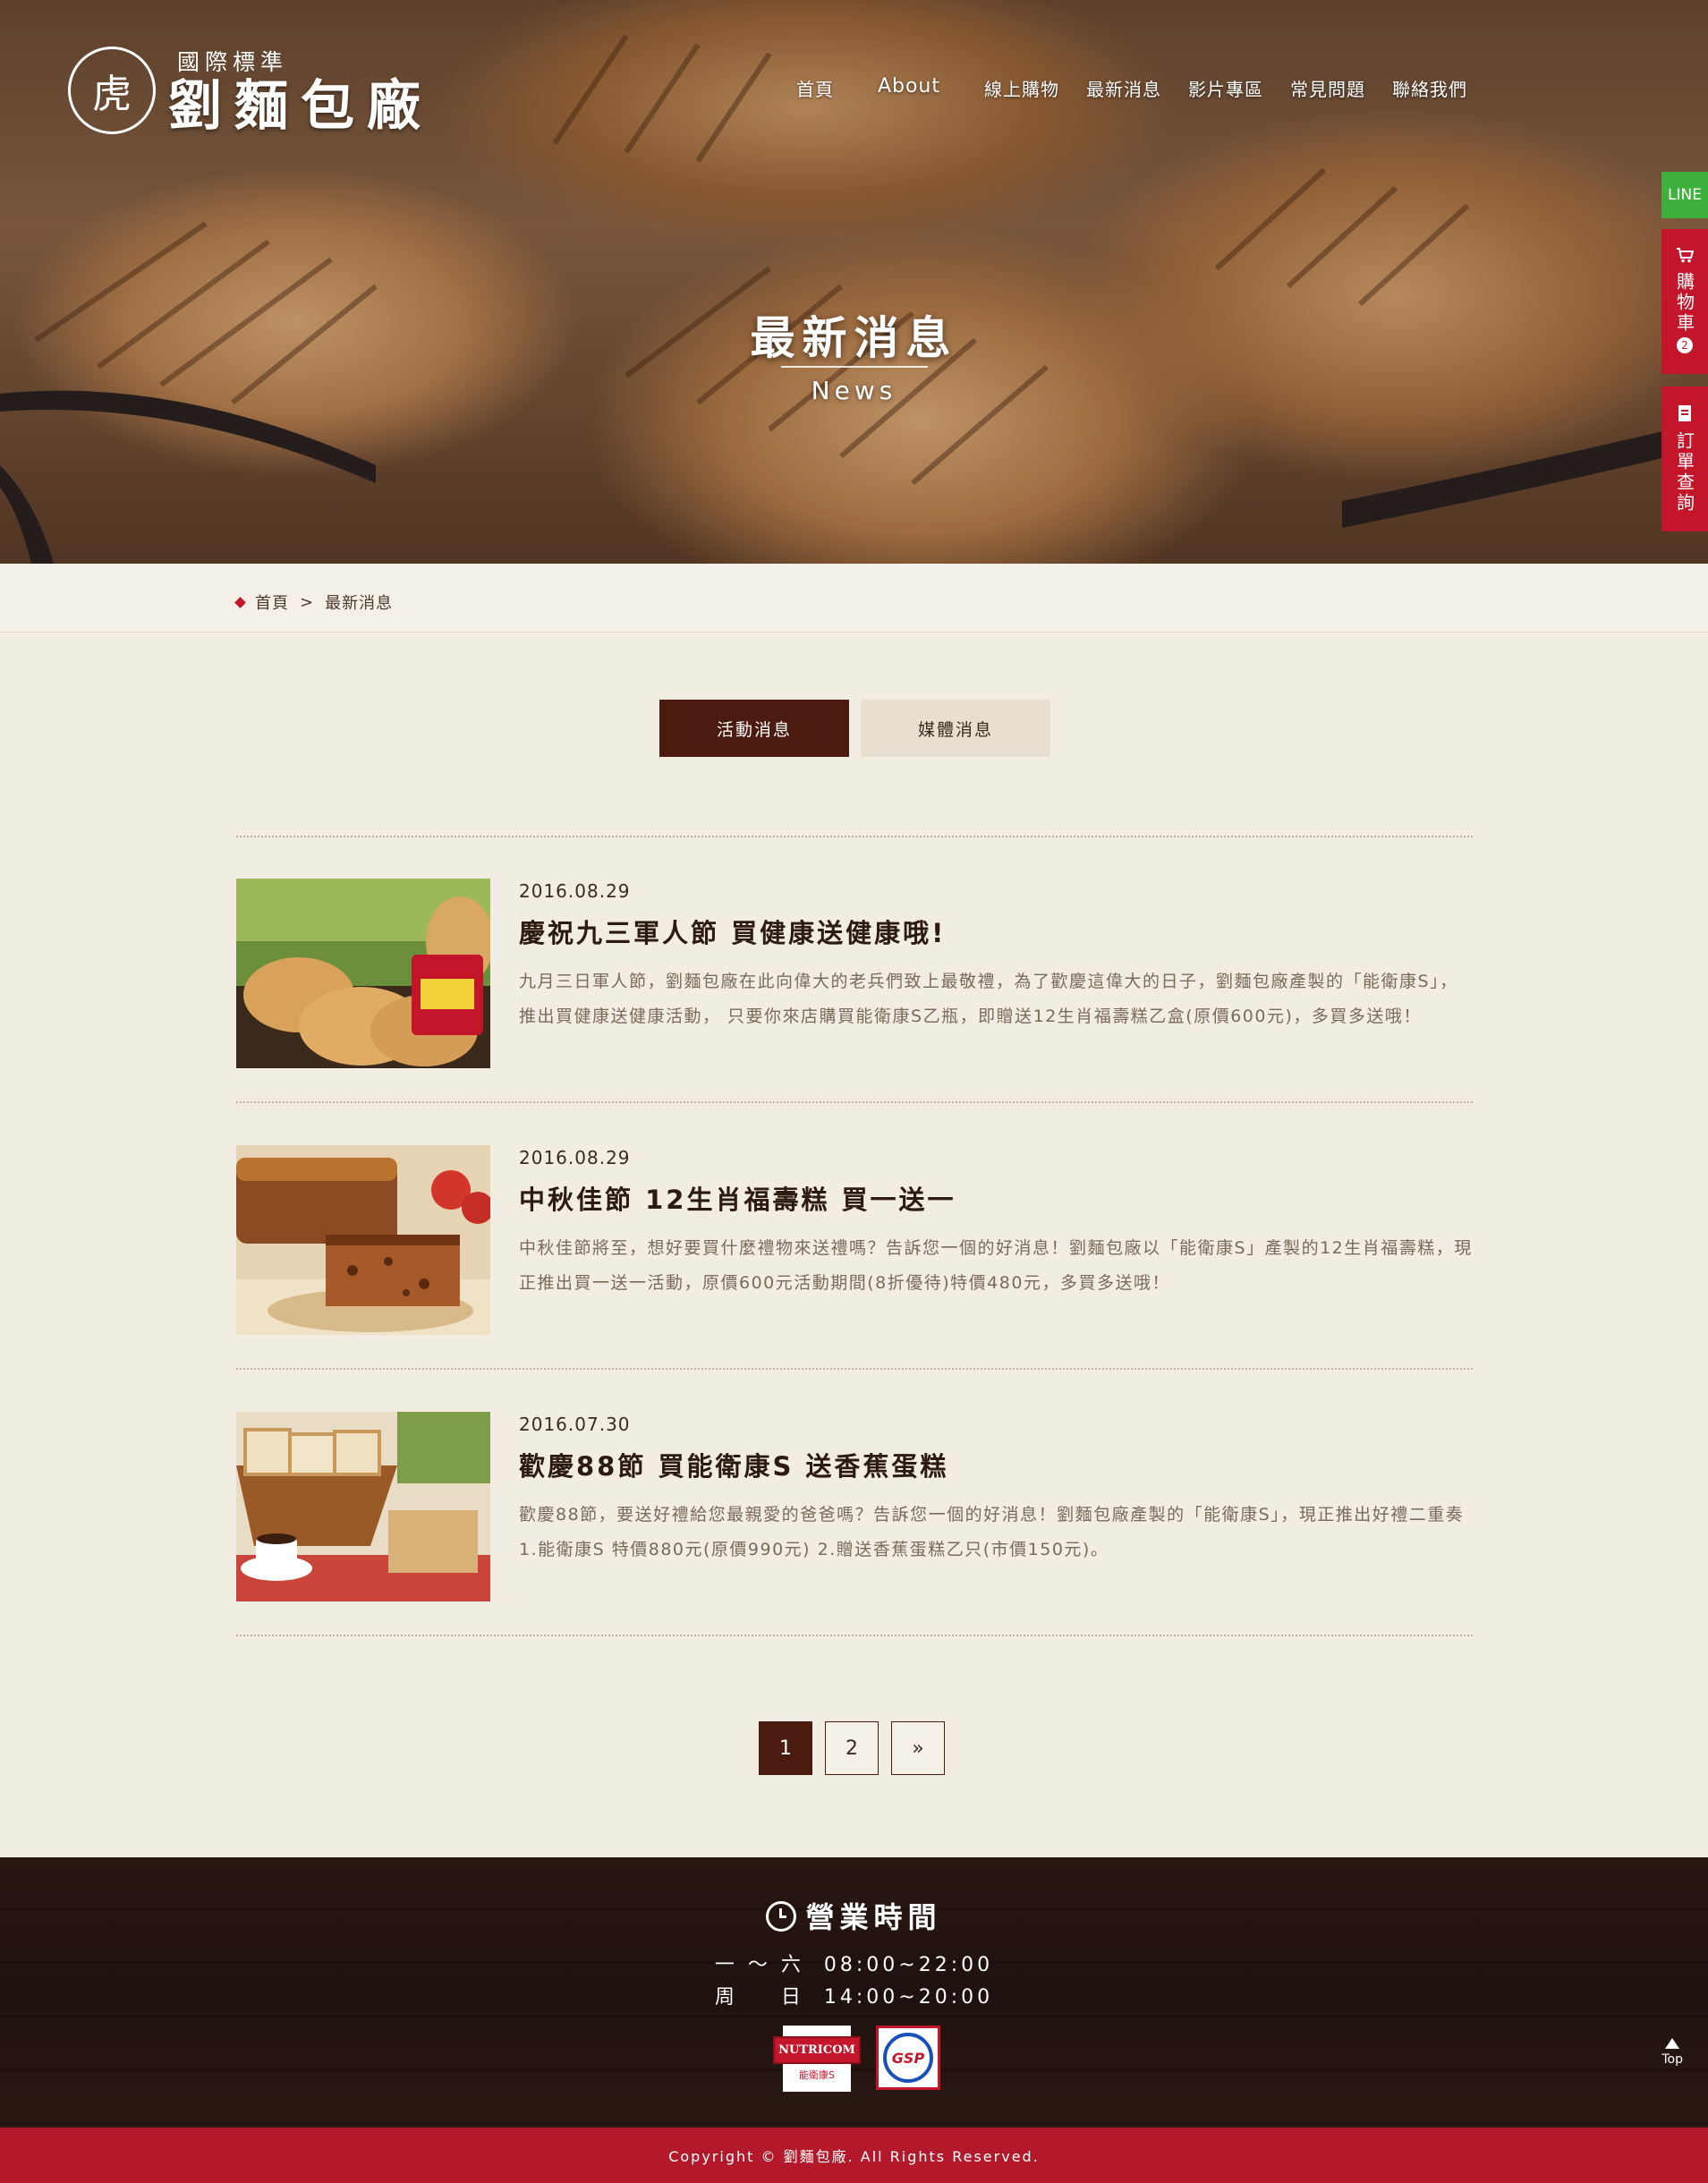 Image resolution: width=1708 pixels, height=2183 pixels. I want to click on nav-item-shop: 線上購物, so click(1022, 88).